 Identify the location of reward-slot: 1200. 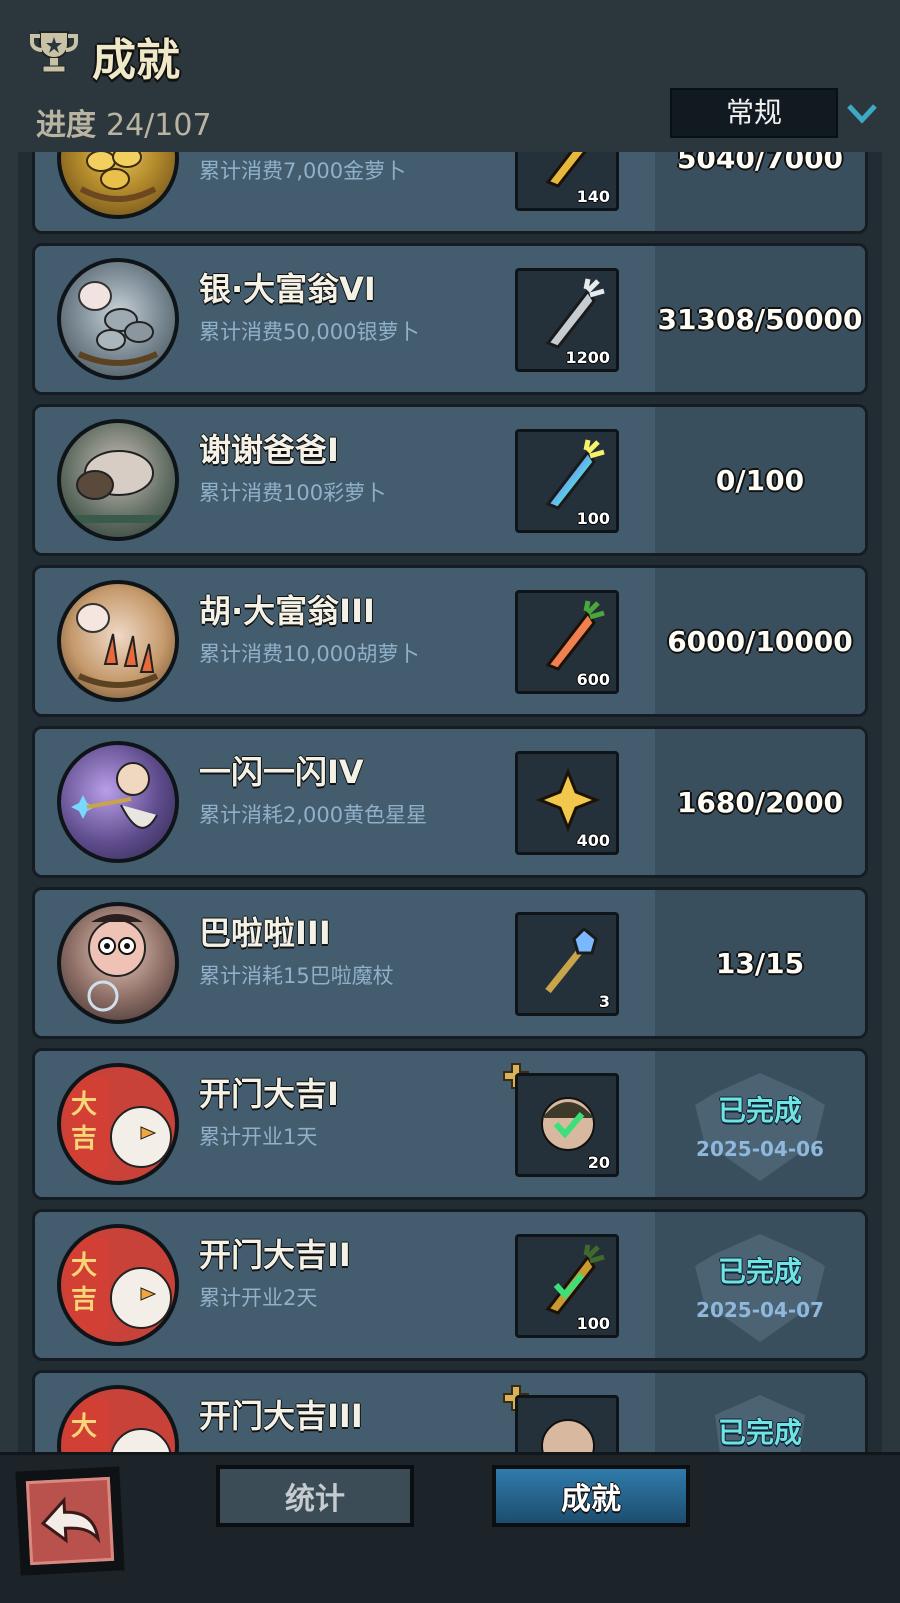
(567, 320).